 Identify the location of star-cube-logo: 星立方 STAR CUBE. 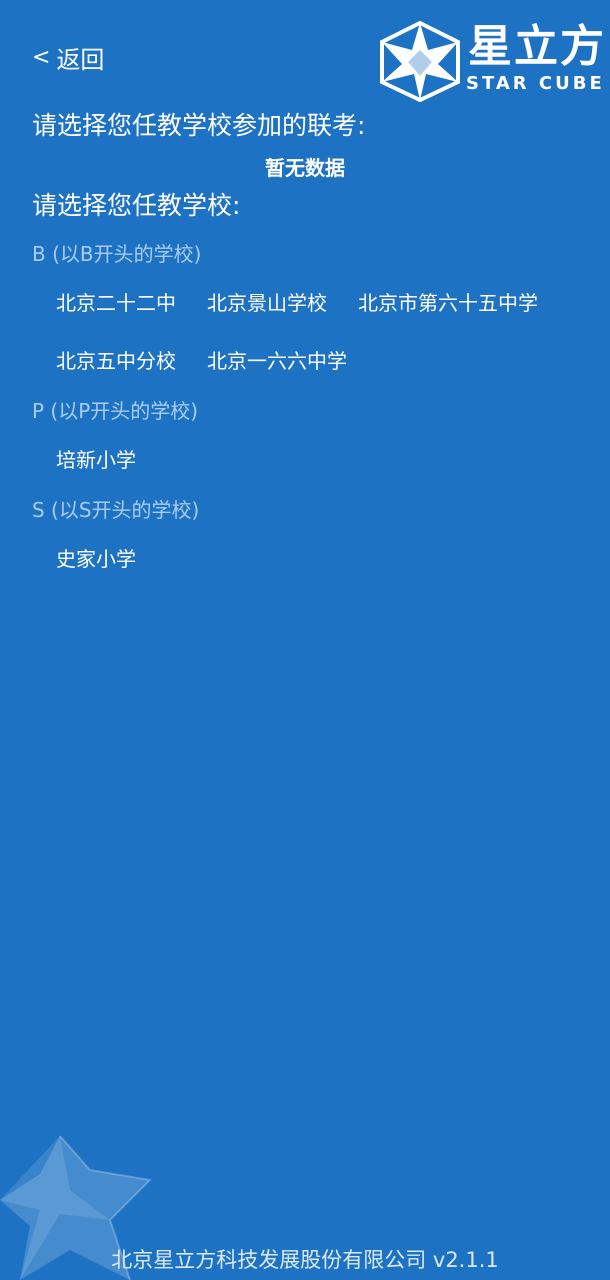
(491, 61).